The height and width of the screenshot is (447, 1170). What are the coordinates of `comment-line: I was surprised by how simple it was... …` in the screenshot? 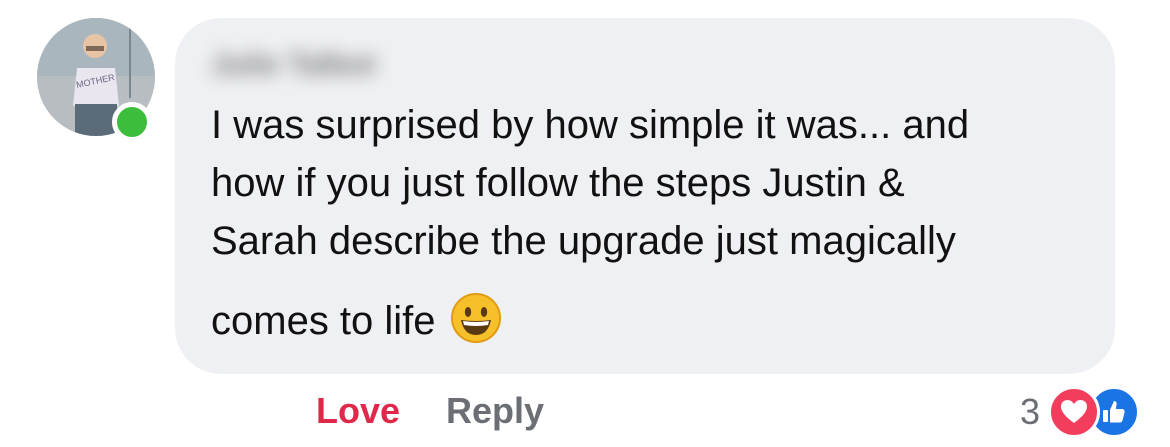 It's located at (590, 125).